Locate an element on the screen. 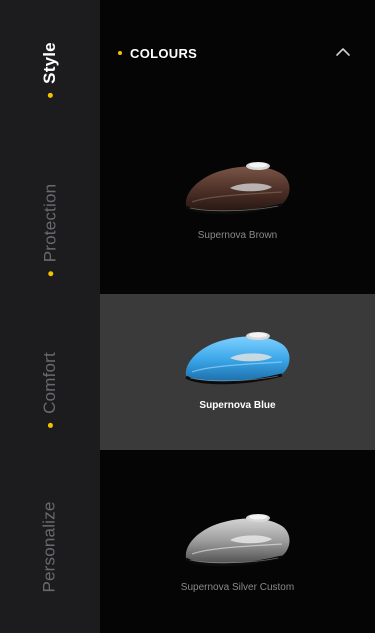 Image resolution: width=375 pixels, height=633 pixels. sidebar-item-label: Personalize is located at coordinates (49, 546).